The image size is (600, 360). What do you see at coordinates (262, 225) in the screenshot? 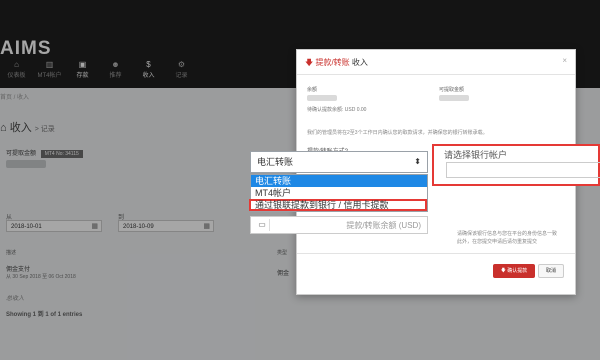
I see `cash-icon: ▭` at bounding box center [262, 225].